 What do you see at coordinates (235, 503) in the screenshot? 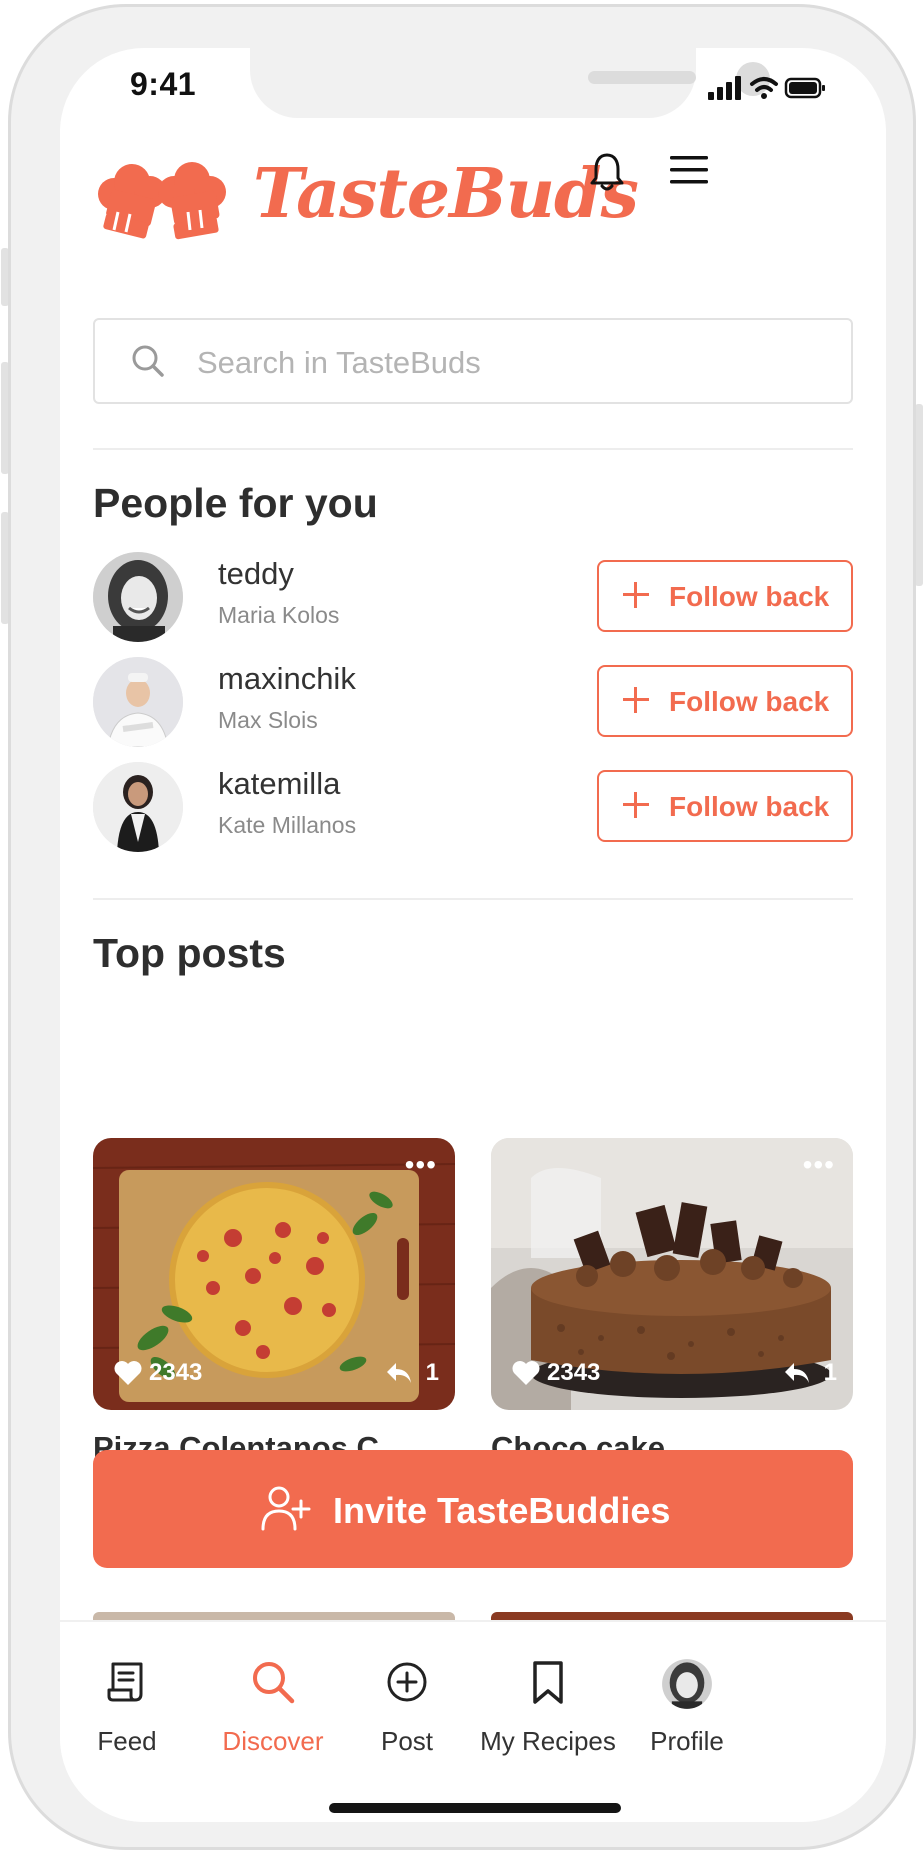
I see `people-section-title: People for you` at bounding box center [235, 503].